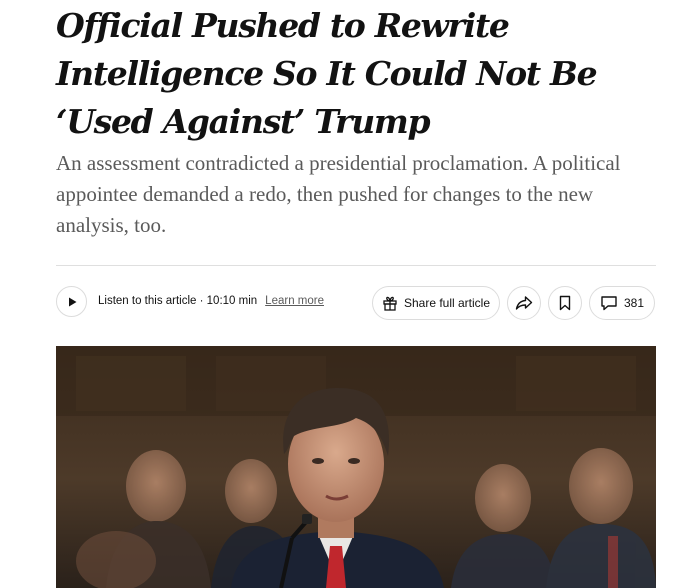 This screenshot has width=684, height=588. Describe the element at coordinates (634, 303) in the screenshot. I see `comments-count: 381` at that location.